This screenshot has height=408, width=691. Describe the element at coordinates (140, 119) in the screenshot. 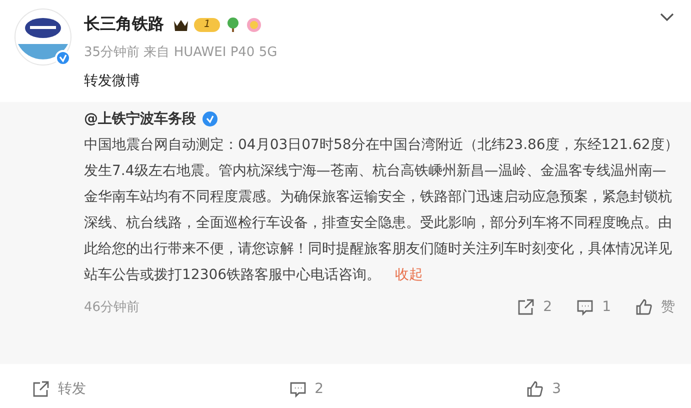

I see `repost-author: @上铁宁波车务段` at that location.